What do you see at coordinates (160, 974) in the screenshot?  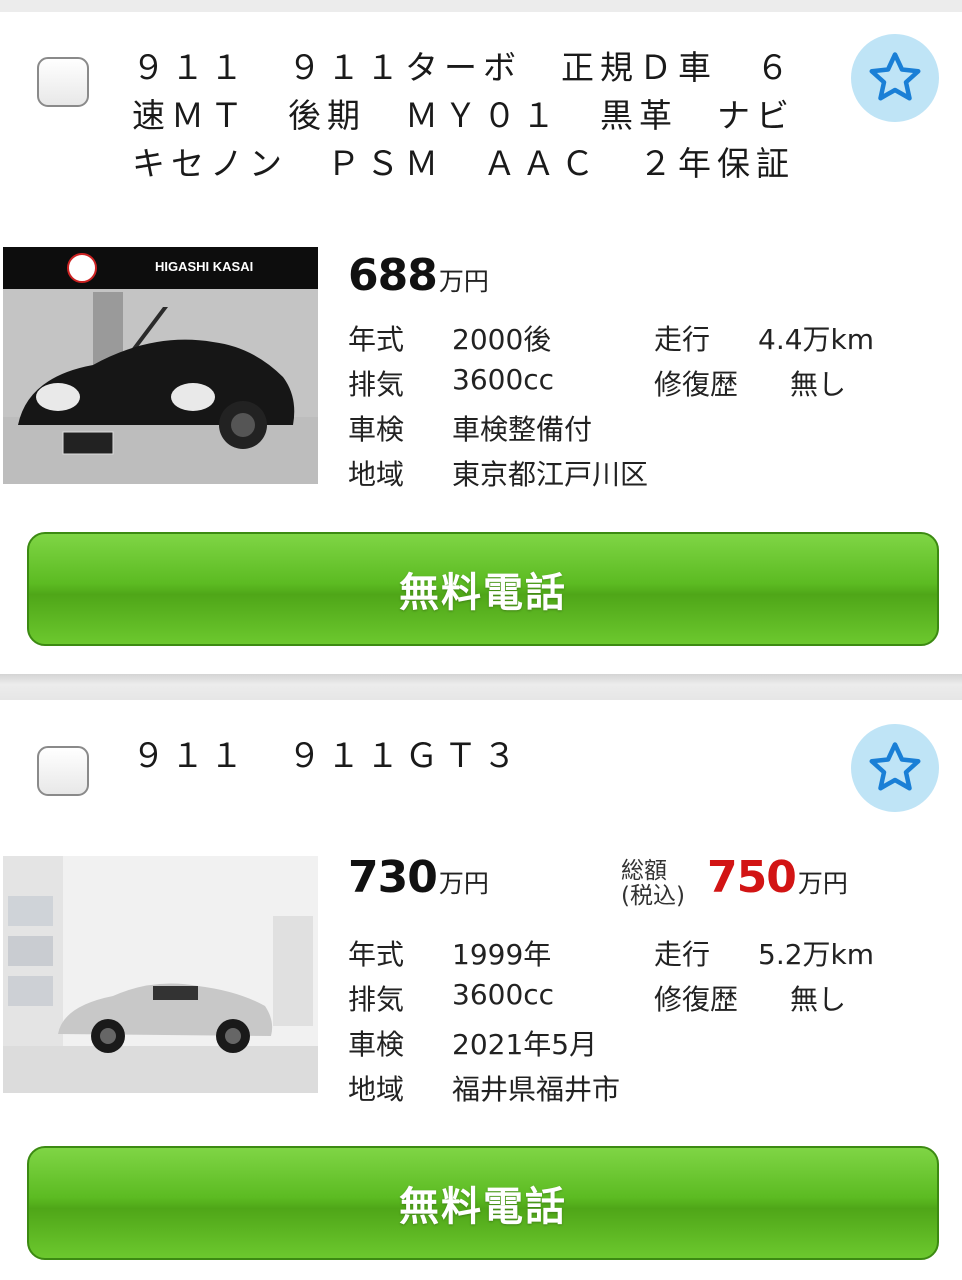 I see `car-photo` at bounding box center [160, 974].